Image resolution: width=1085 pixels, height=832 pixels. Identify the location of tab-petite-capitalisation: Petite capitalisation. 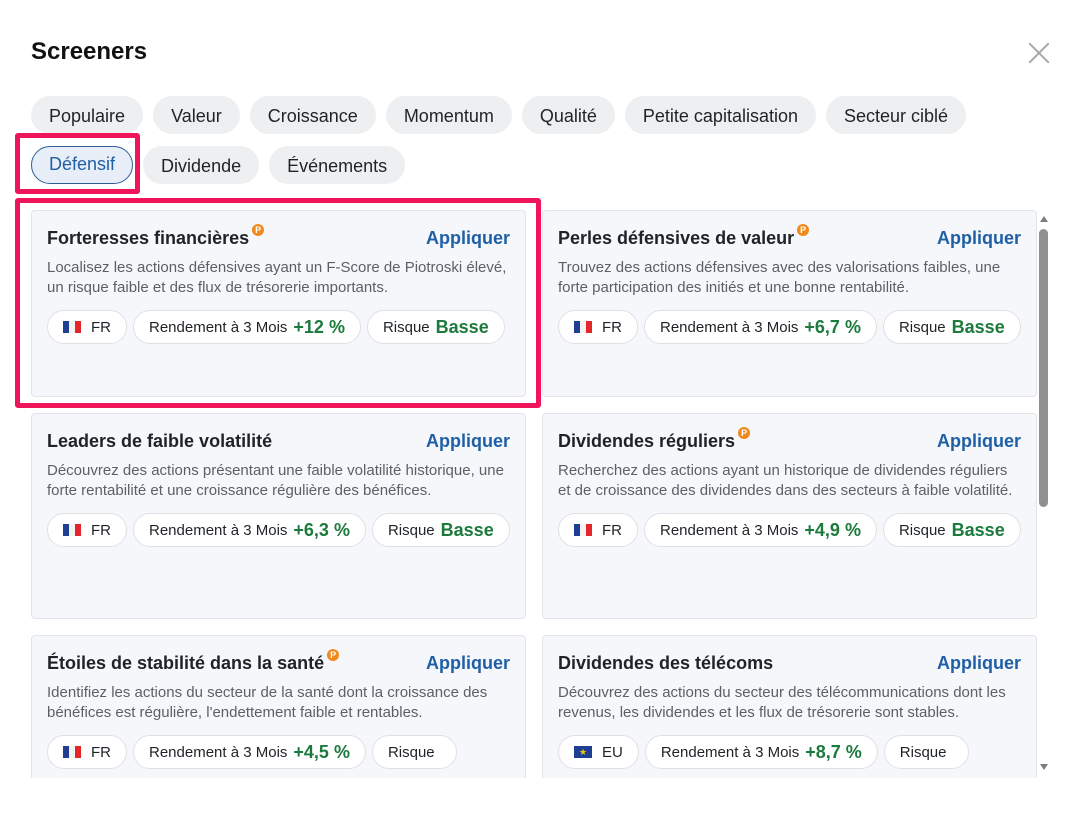
(720, 115).